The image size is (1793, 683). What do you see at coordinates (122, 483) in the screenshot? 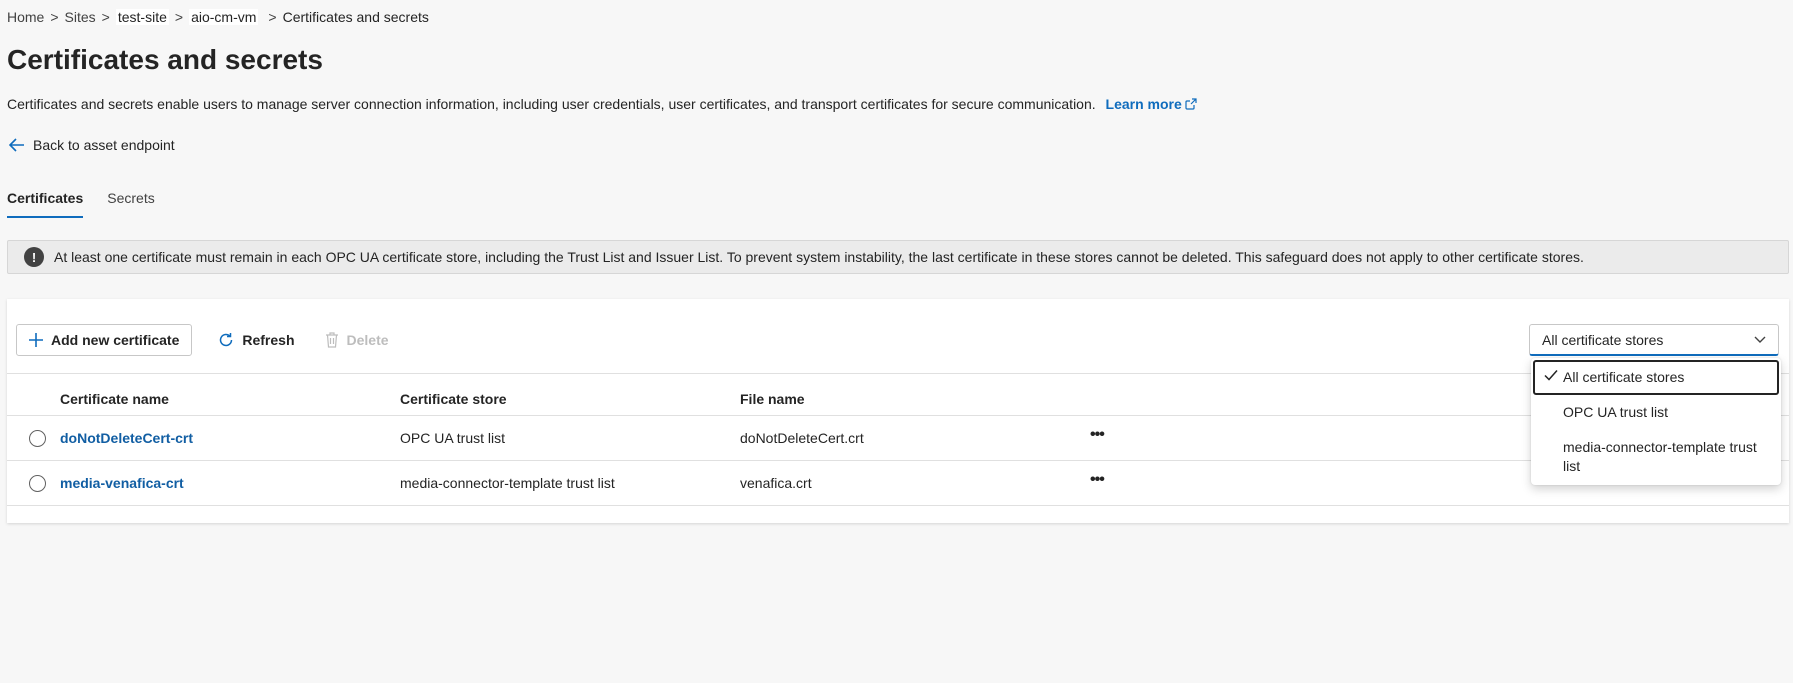
I see `certificate-name-link: media-venafica-crt` at bounding box center [122, 483].